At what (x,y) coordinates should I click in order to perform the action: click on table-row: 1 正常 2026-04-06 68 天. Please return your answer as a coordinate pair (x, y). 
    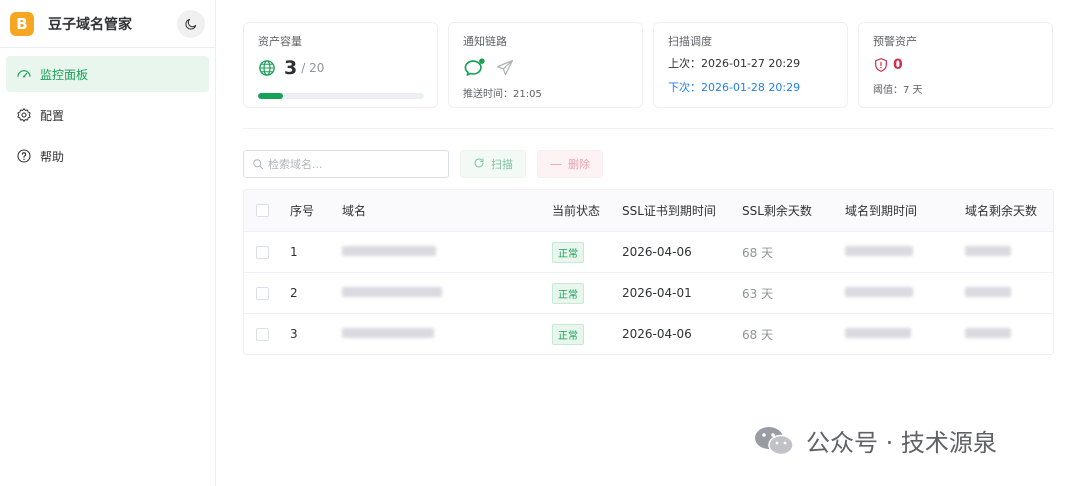
    Looking at the image, I should click on (648, 251).